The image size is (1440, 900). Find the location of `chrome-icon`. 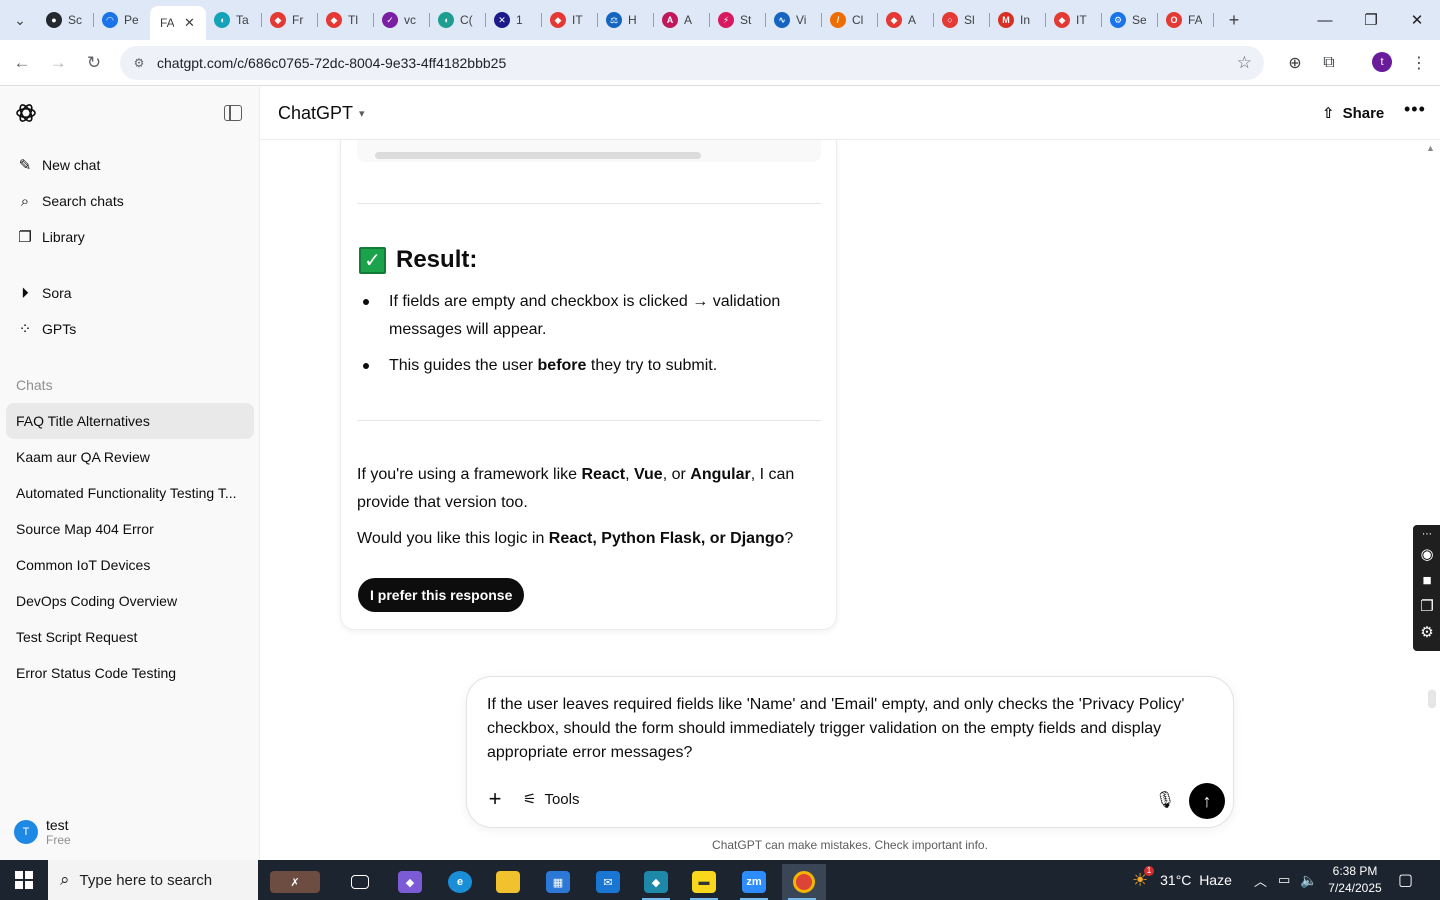

chrome-icon is located at coordinates (804, 882).